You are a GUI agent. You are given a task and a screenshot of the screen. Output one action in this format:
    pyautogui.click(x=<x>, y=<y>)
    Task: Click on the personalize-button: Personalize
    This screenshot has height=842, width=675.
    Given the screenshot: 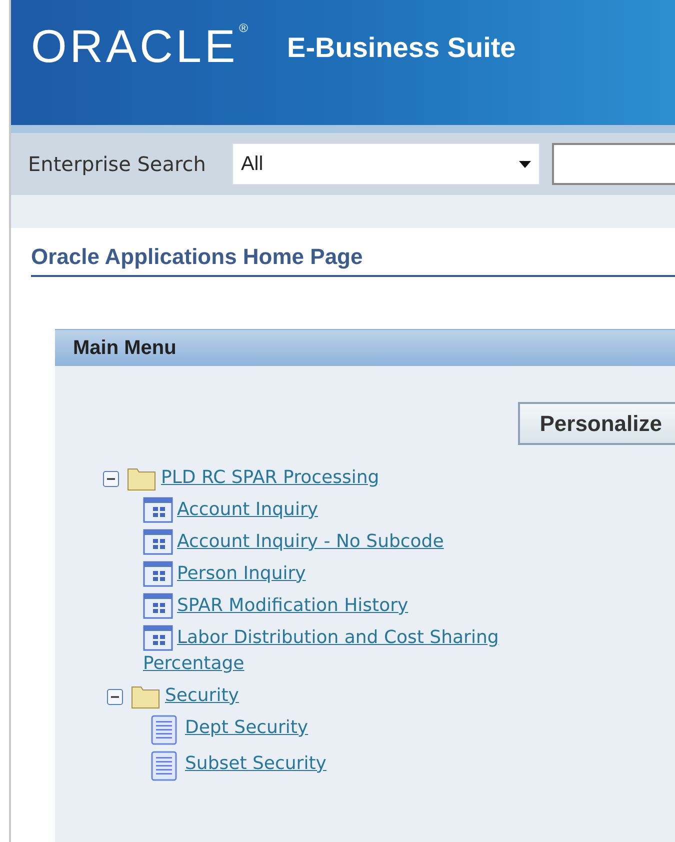 What is the action you would take?
    pyautogui.click(x=596, y=423)
    